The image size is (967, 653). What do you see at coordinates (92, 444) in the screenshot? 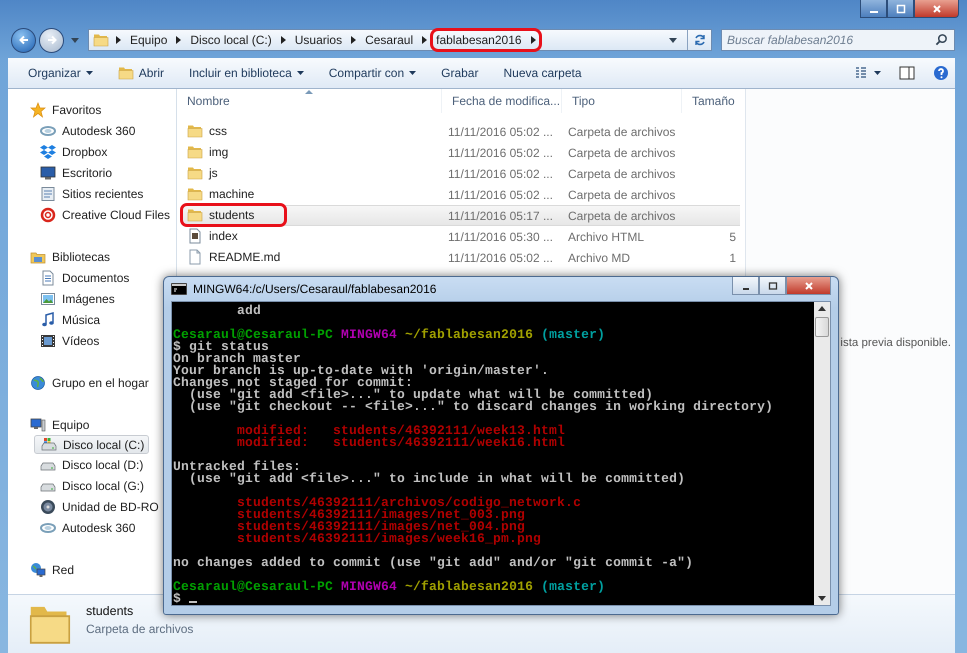
I see `sidebar-item: Disco local (C:)` at bounding box center [92, 444].